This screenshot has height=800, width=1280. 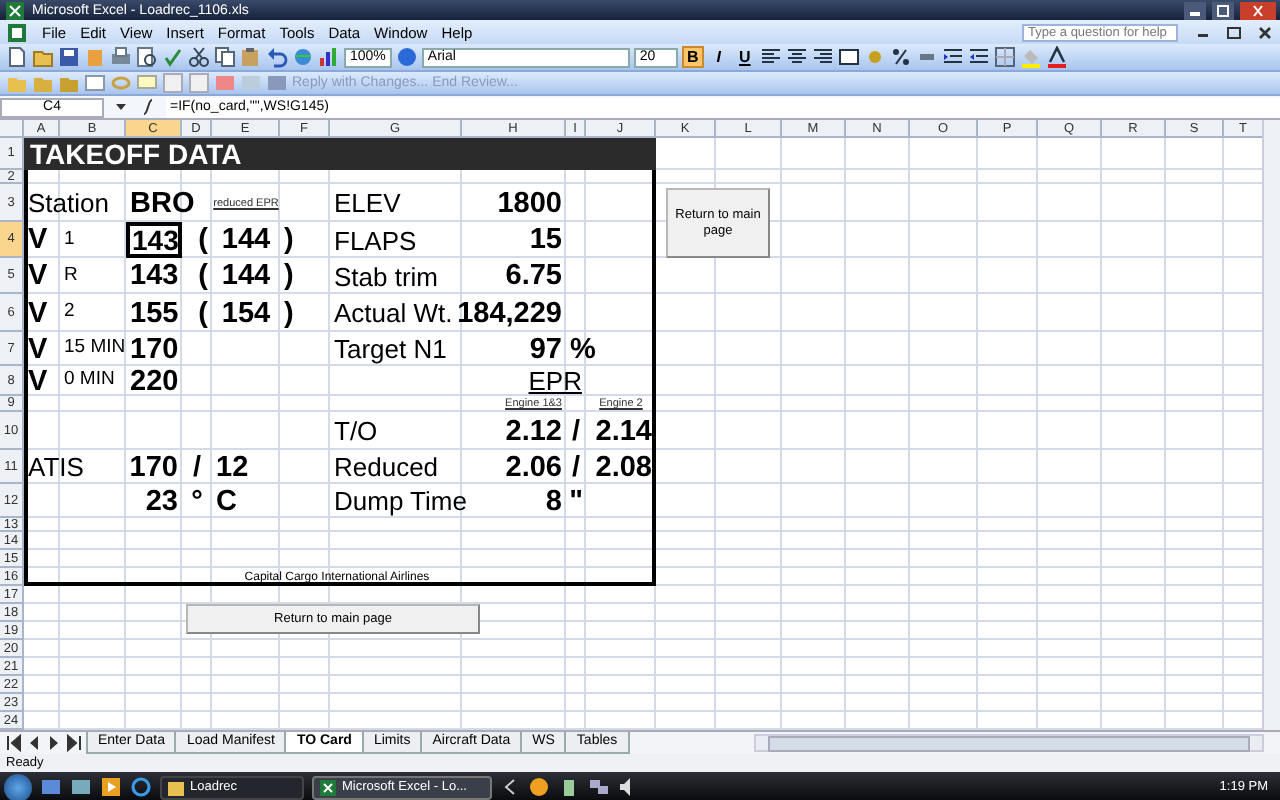 I want to click on folder-icon, so click(x=176, y=787).